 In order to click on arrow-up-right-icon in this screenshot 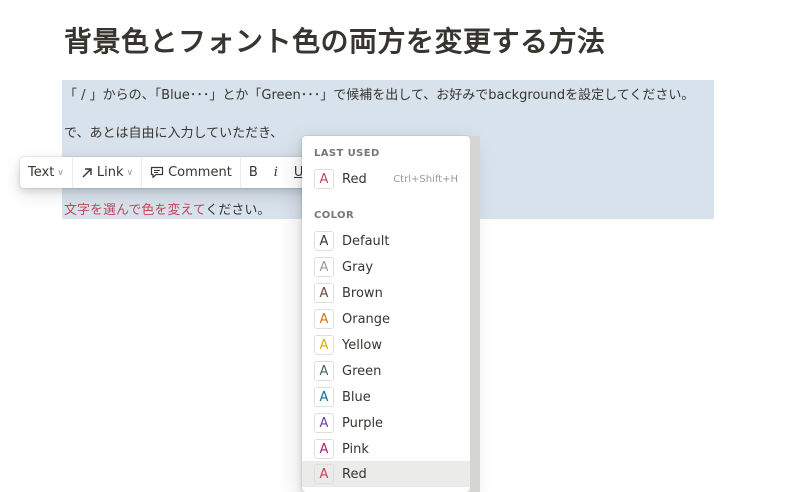, I will do `click(87, 173)`.